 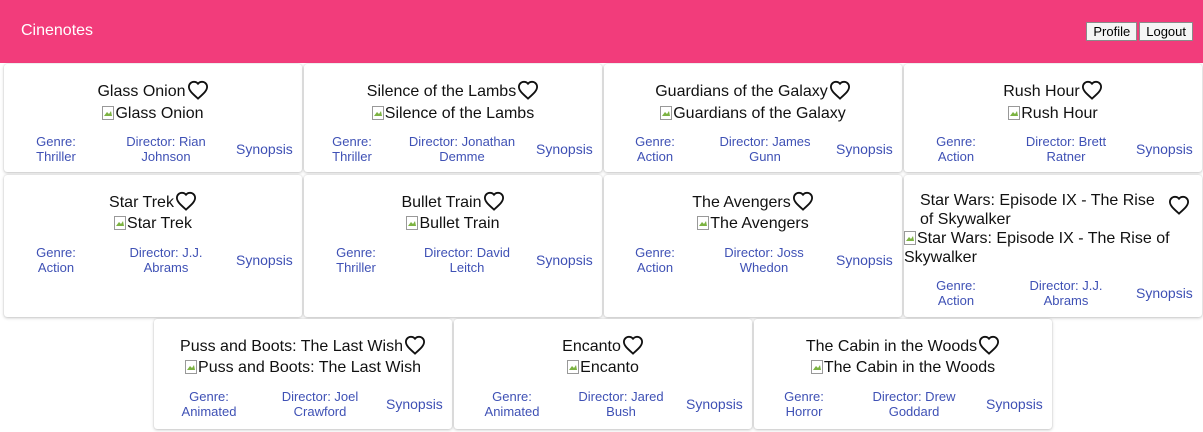 I want to click on movie-title: The Cabin in the Woods, so click(x=891, y=346).